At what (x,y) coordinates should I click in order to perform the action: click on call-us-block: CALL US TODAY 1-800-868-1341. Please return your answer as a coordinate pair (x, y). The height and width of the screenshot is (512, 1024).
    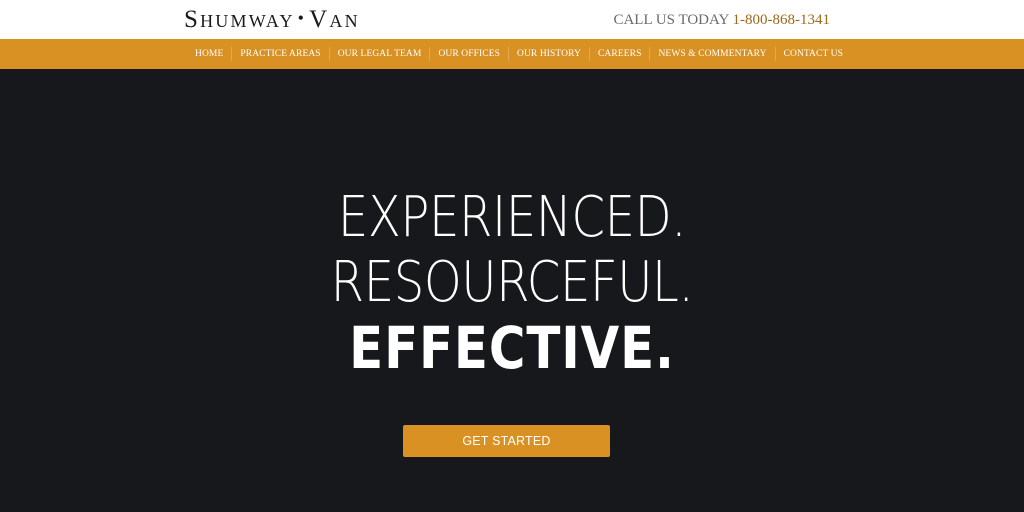
    Looking at the image, I should click on (721, 20).